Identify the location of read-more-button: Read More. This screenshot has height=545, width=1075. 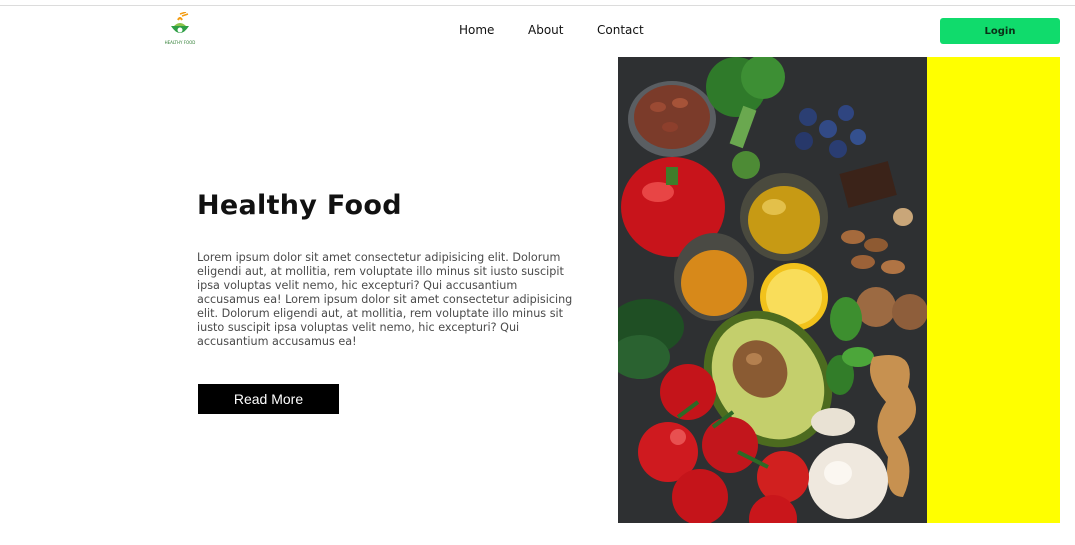
(268, 399).